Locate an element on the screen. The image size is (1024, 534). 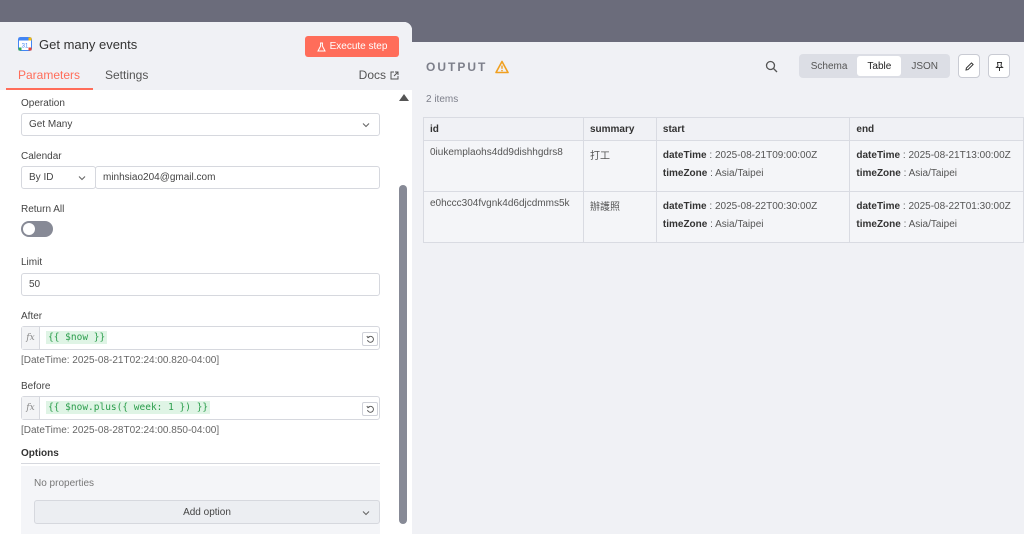
view-json-tab: JSON is located at coordinates (924, 66).